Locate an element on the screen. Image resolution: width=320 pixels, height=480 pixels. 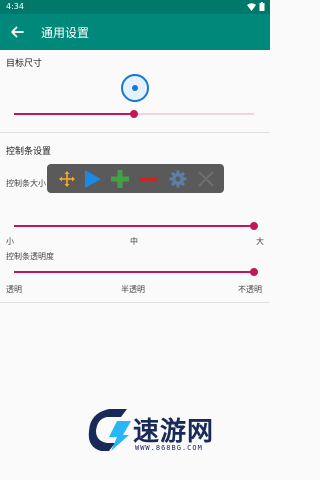
target-size-slider is located at coordinates (134, 114).